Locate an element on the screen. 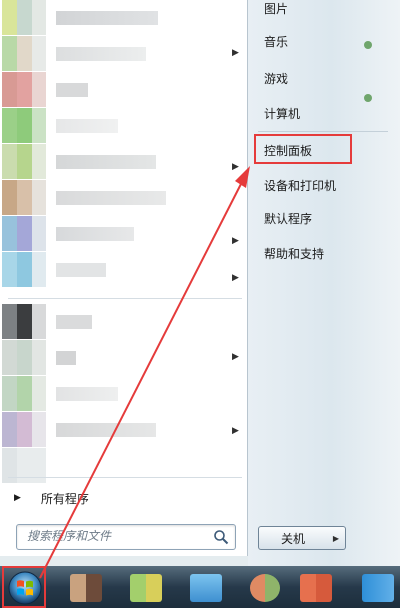 Image resolution: width=400 pixels, height=608 pixels. shutdown-label: 关机 is located at coordinates (292, 538).